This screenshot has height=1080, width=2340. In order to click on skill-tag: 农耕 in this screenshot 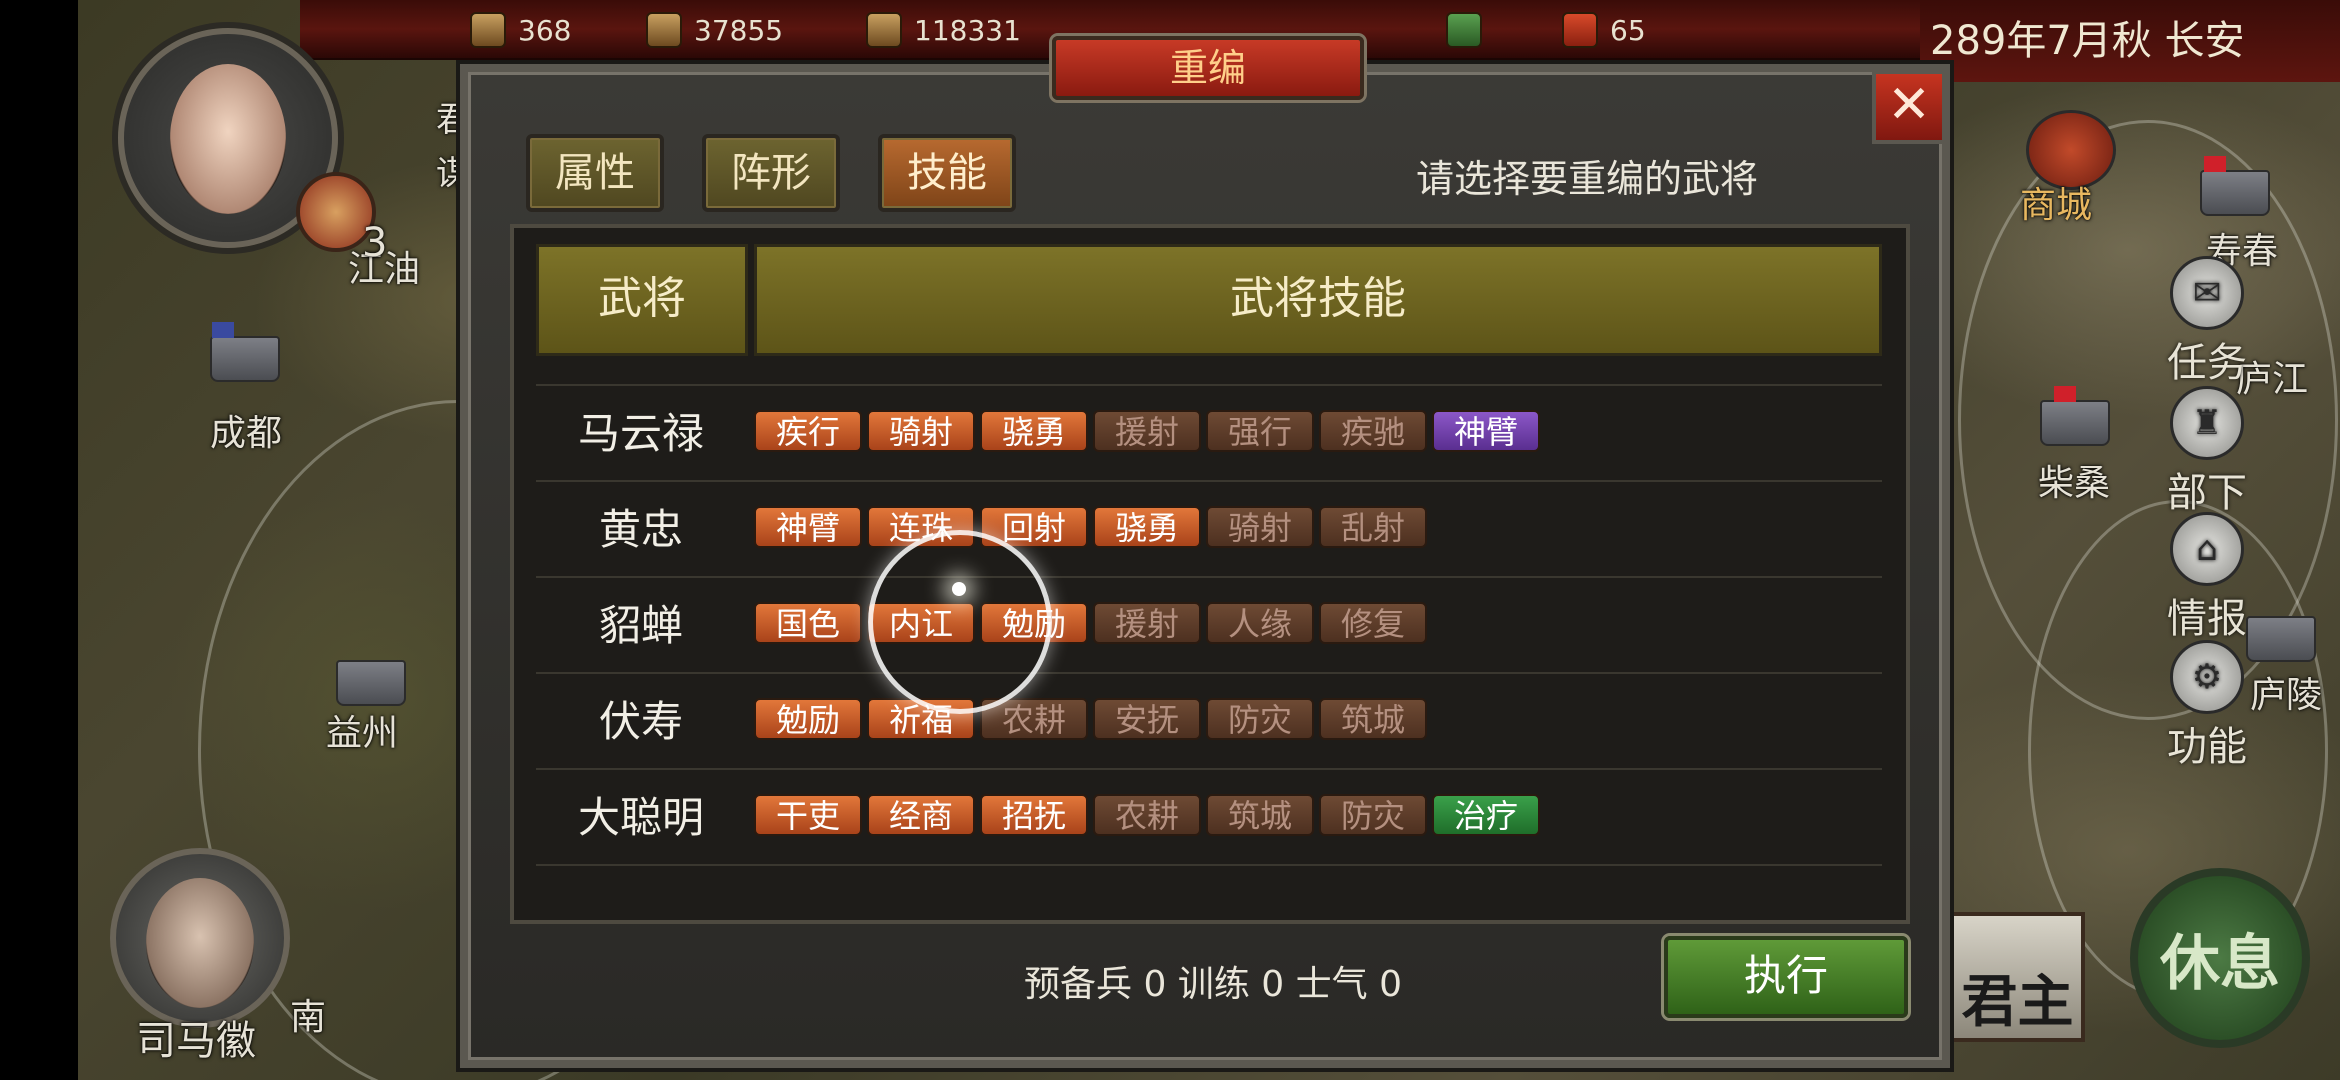, I will do `click(1147, 815)`.